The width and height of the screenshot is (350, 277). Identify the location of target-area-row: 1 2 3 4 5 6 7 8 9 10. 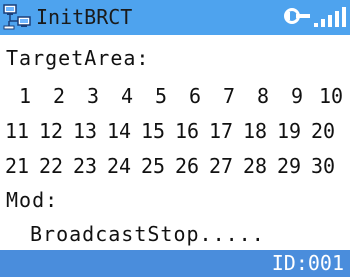
(175, 96).